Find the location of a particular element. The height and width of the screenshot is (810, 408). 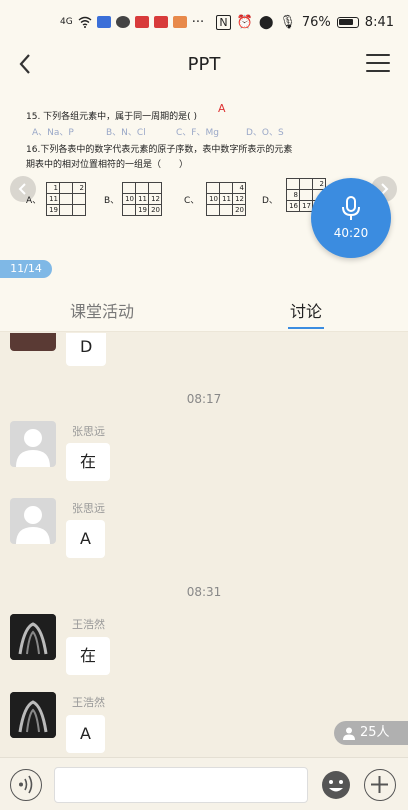

periodic-table-b: 10 11 12 19 20 is located at coordinates (142, 199).